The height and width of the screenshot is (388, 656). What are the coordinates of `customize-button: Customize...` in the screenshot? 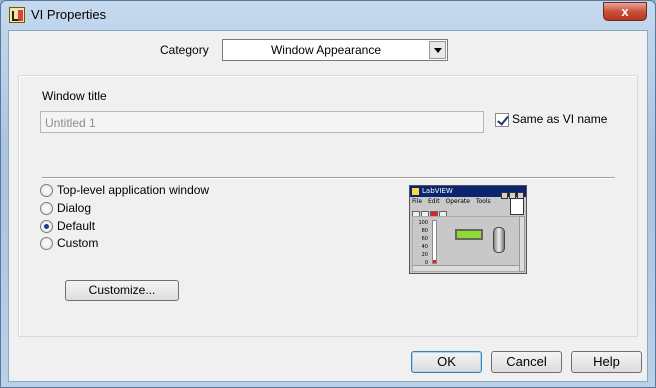 It's located at (122, 290).